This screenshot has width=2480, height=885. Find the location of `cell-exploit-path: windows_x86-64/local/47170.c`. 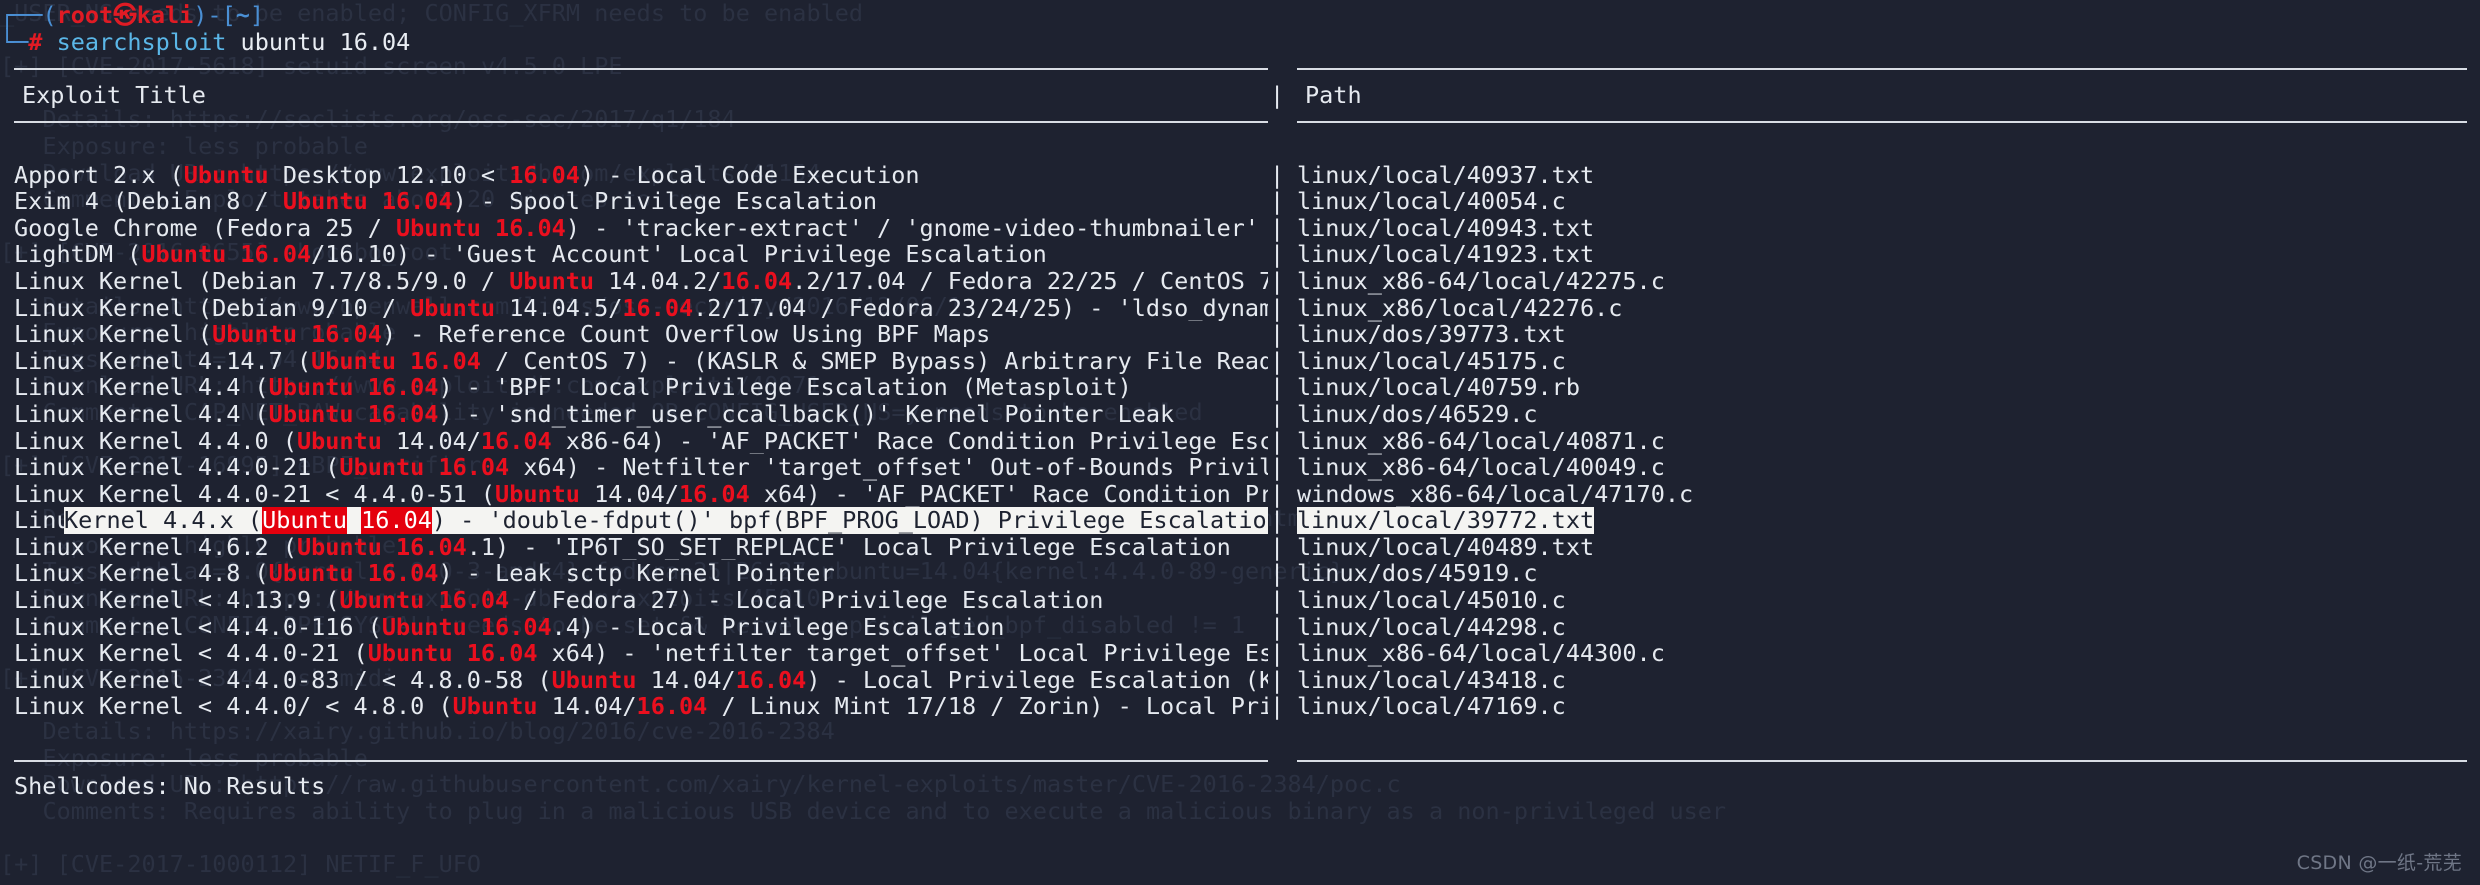

cell-exploit-path: windows_x86-64/local/47170.c is located at coordinates (1495, 494).